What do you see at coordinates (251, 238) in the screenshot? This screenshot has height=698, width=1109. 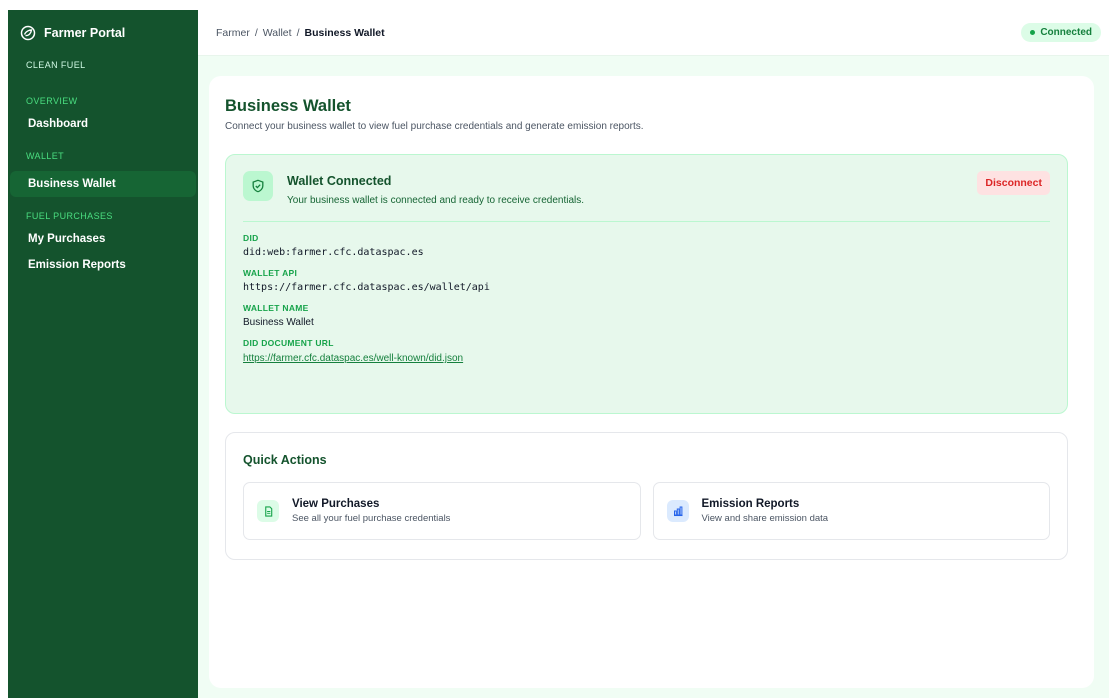 I see `did-label: DID` at bounding box center [251, 238].